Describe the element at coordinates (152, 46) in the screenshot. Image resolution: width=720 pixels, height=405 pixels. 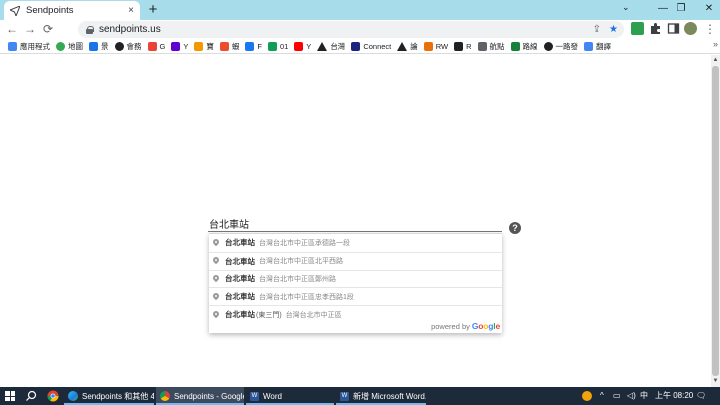
I see `gmail-icon` at that location.